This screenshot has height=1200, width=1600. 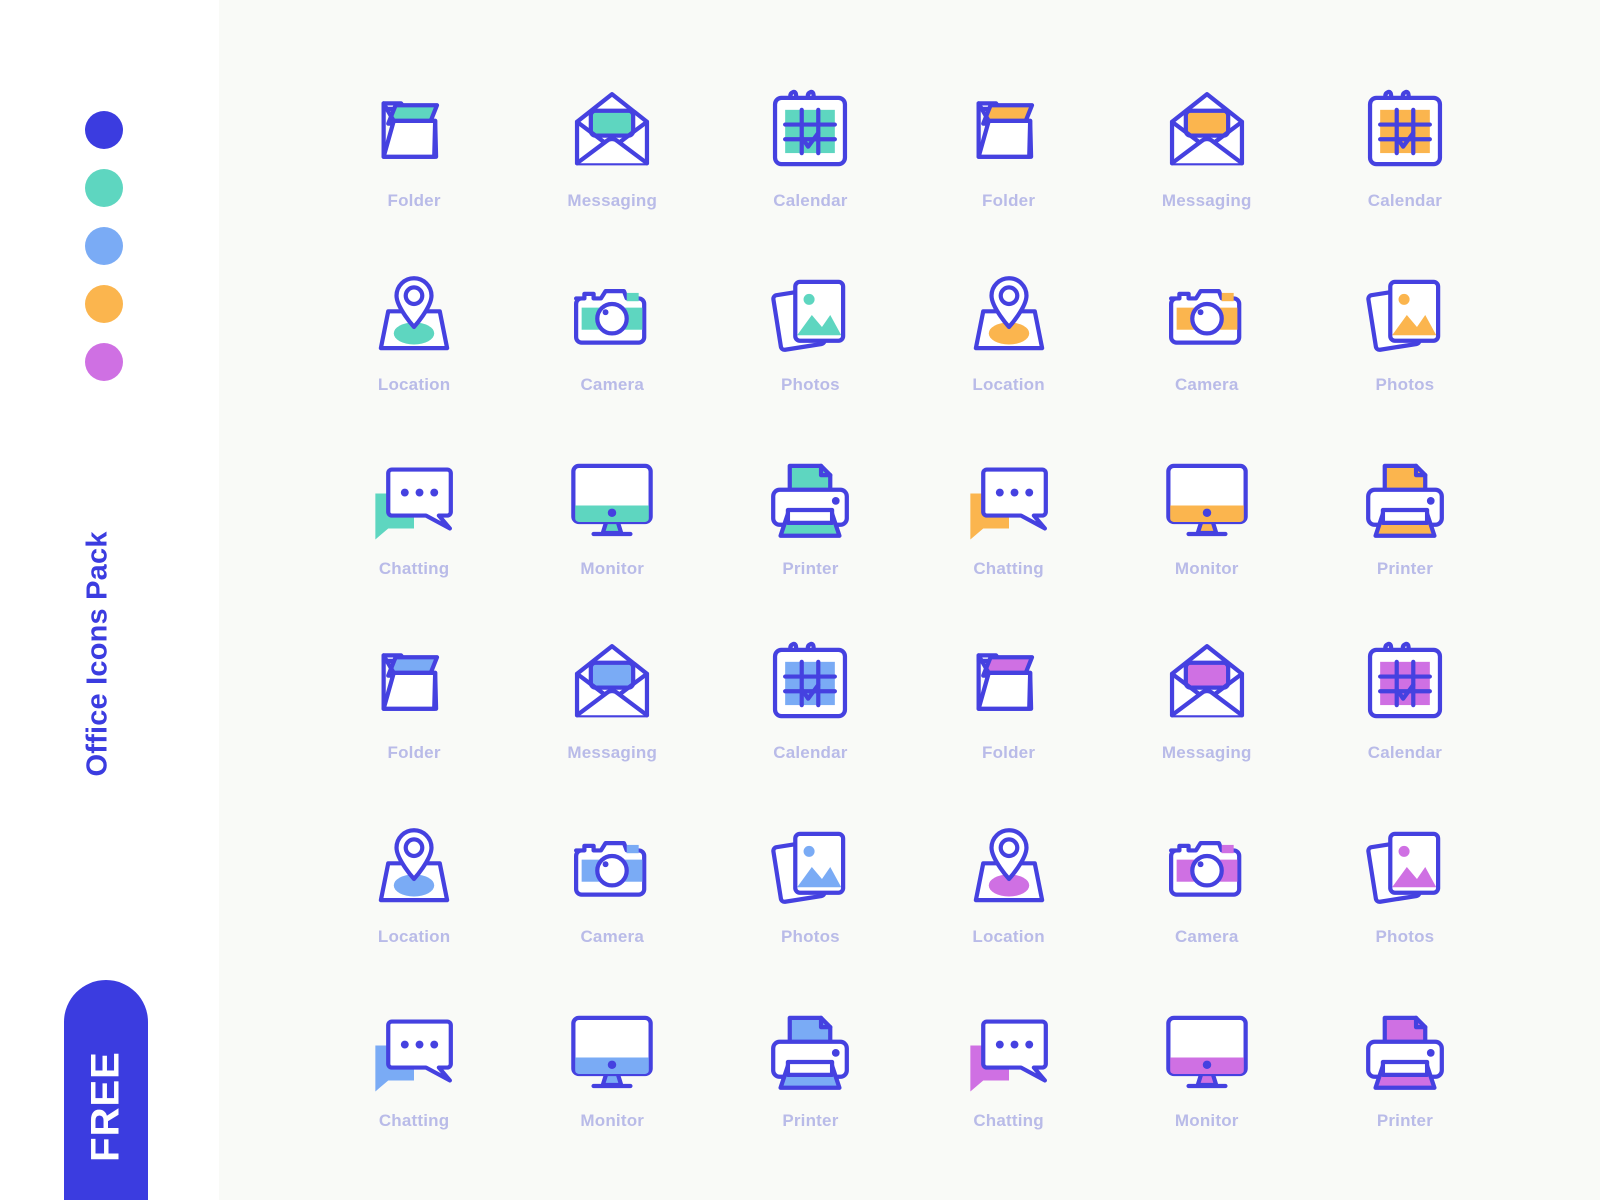 What do you see at coordinates (109, 600) in the screenshot?
I see `sidebar: Office Icons Pack FREE` at bounding box center [109, 600].